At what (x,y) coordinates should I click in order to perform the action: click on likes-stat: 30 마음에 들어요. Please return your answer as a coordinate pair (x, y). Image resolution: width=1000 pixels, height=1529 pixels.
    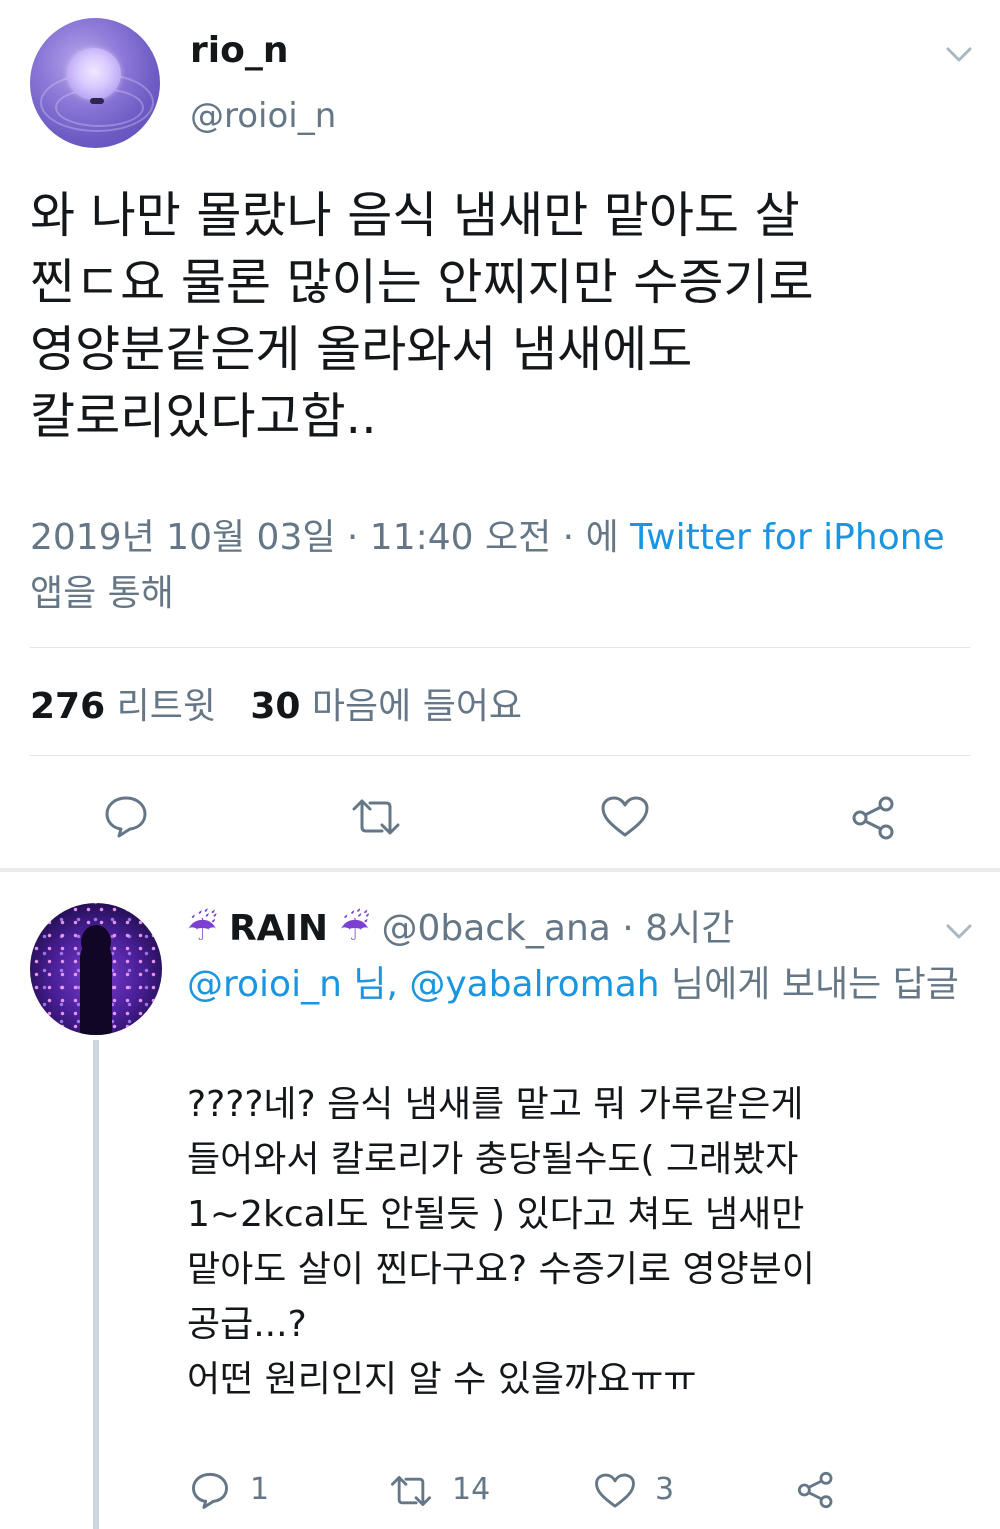
    Looking at the image, I should click on (386, 706).